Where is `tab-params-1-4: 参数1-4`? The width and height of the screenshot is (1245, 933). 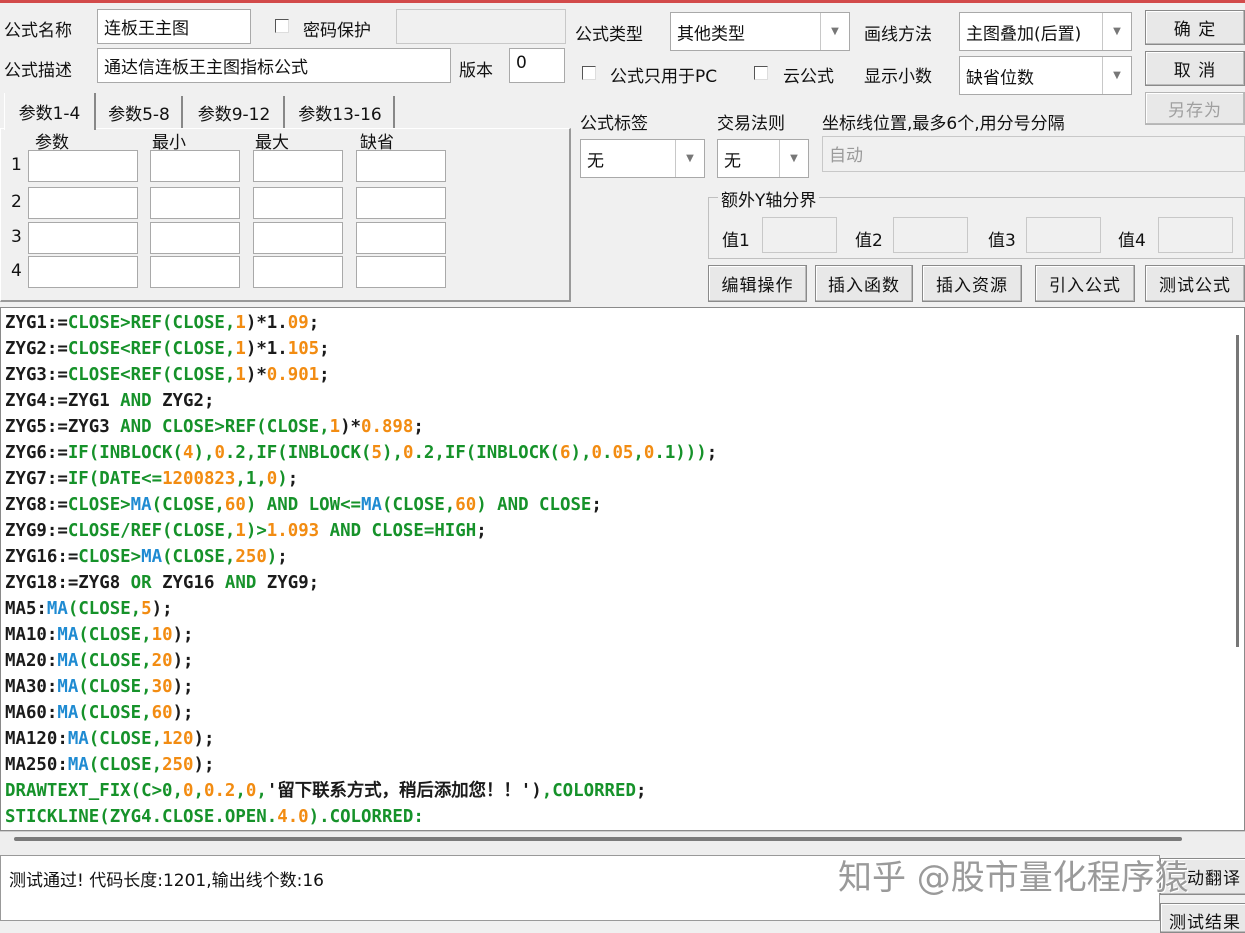 tab-params-1-4: 参数1-4 is located at coordinates (50, 111).